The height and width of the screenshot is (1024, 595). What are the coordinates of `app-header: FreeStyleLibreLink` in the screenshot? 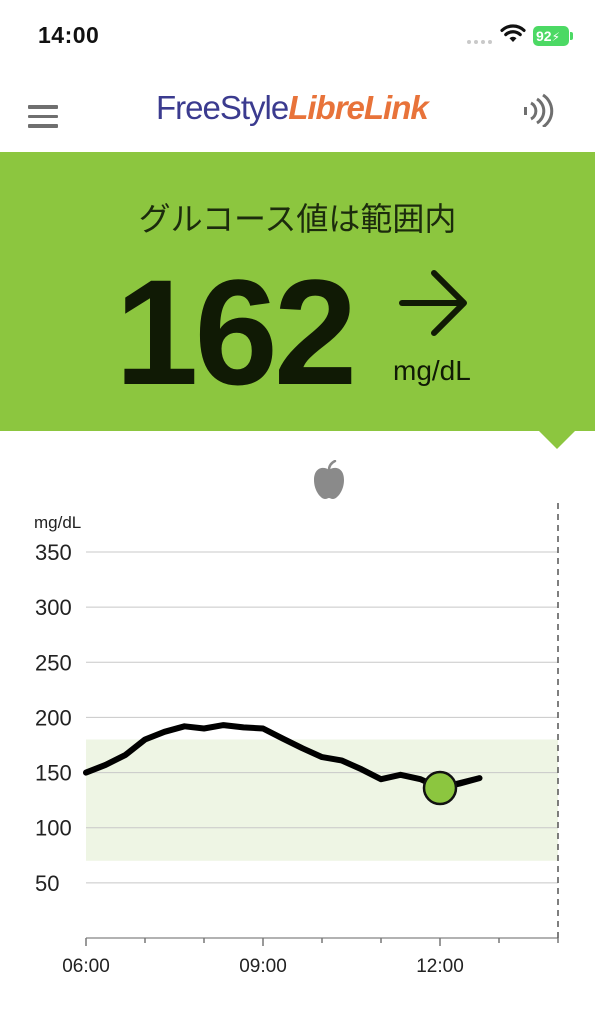 It's located at (297, 113).